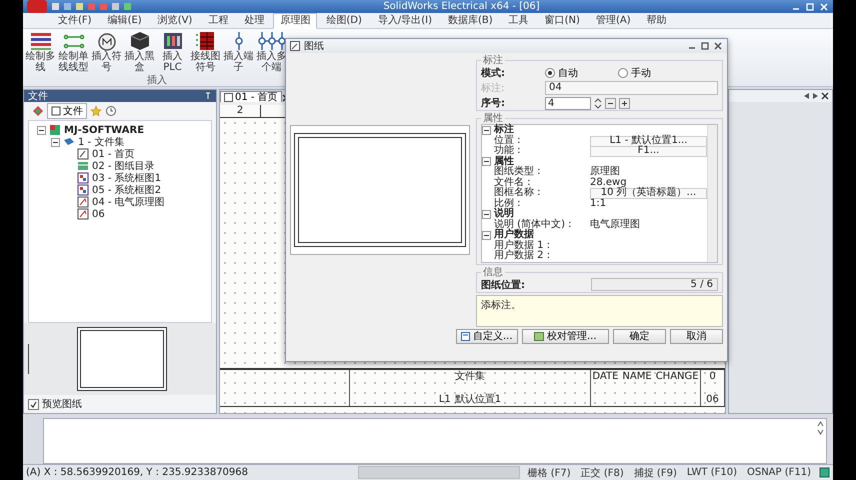 This screenshot has height=480, width=856. Describe the element at coordinates (634, 73) in the screenshot. I see `radio-option: 手动` at that location.